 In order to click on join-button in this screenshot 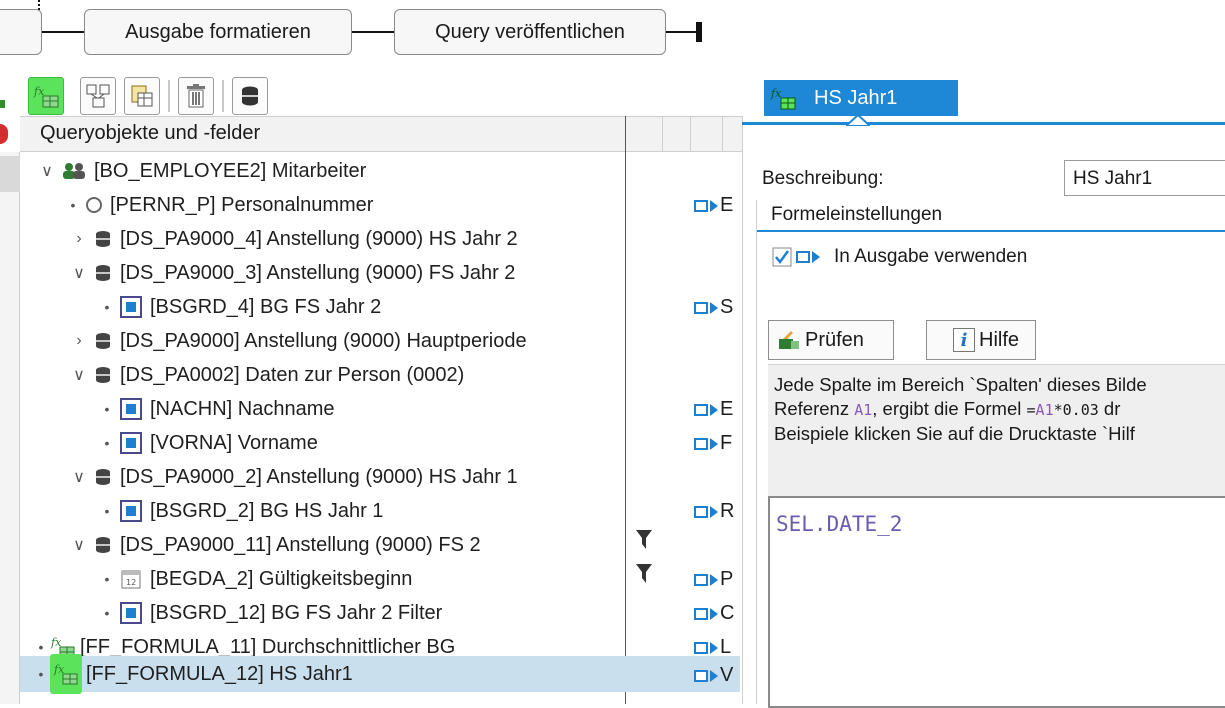, I will do `click(98, 96)`.